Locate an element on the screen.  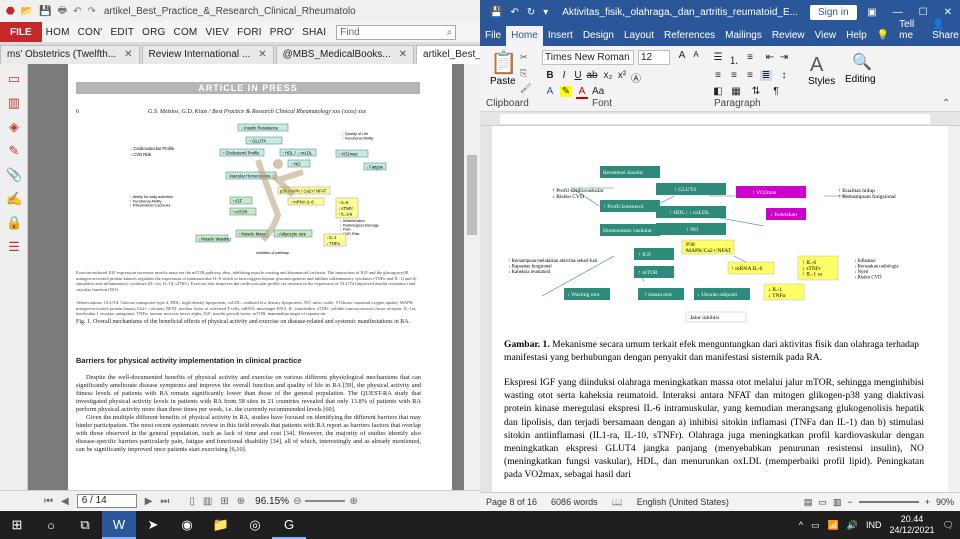
line-spacing-icon: ↕ is located at coordinates (784, 75).